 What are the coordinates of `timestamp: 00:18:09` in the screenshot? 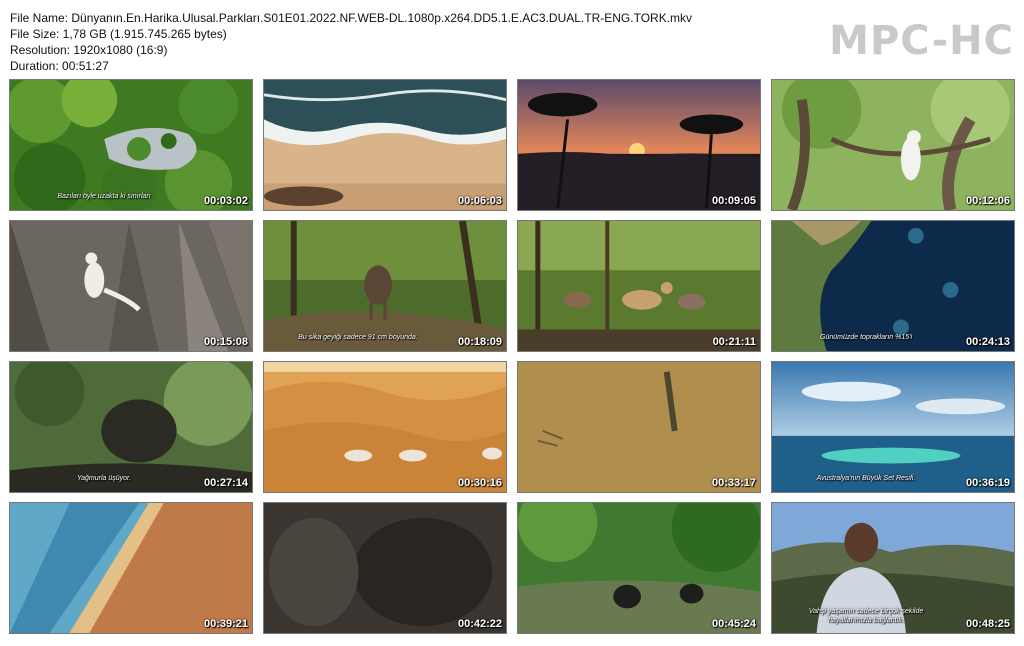 It's located at (479, 342).